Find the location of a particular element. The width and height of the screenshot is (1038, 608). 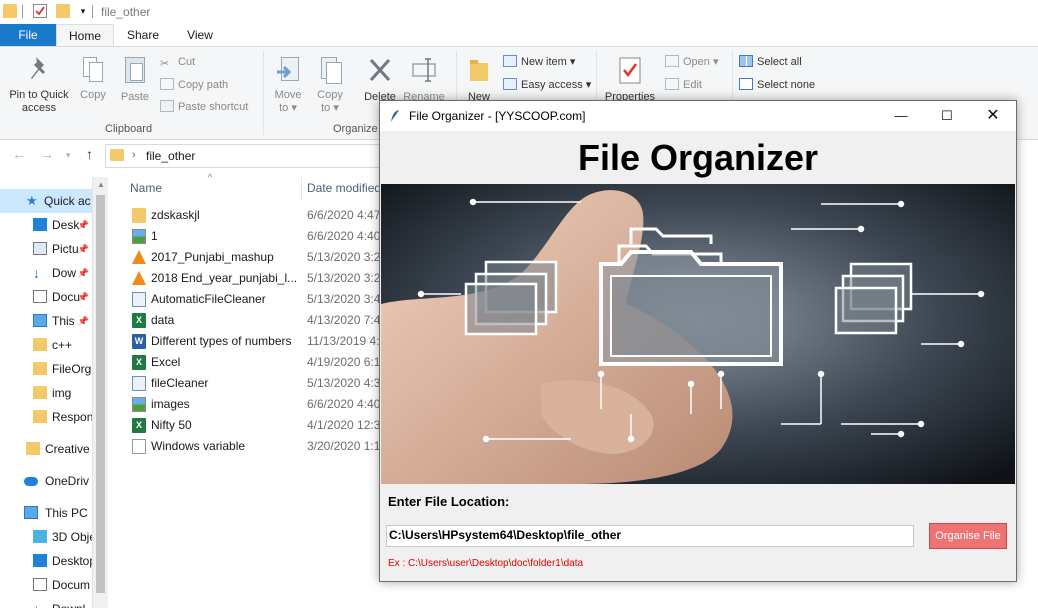

delete-icon is located at coordinates (380, 70).